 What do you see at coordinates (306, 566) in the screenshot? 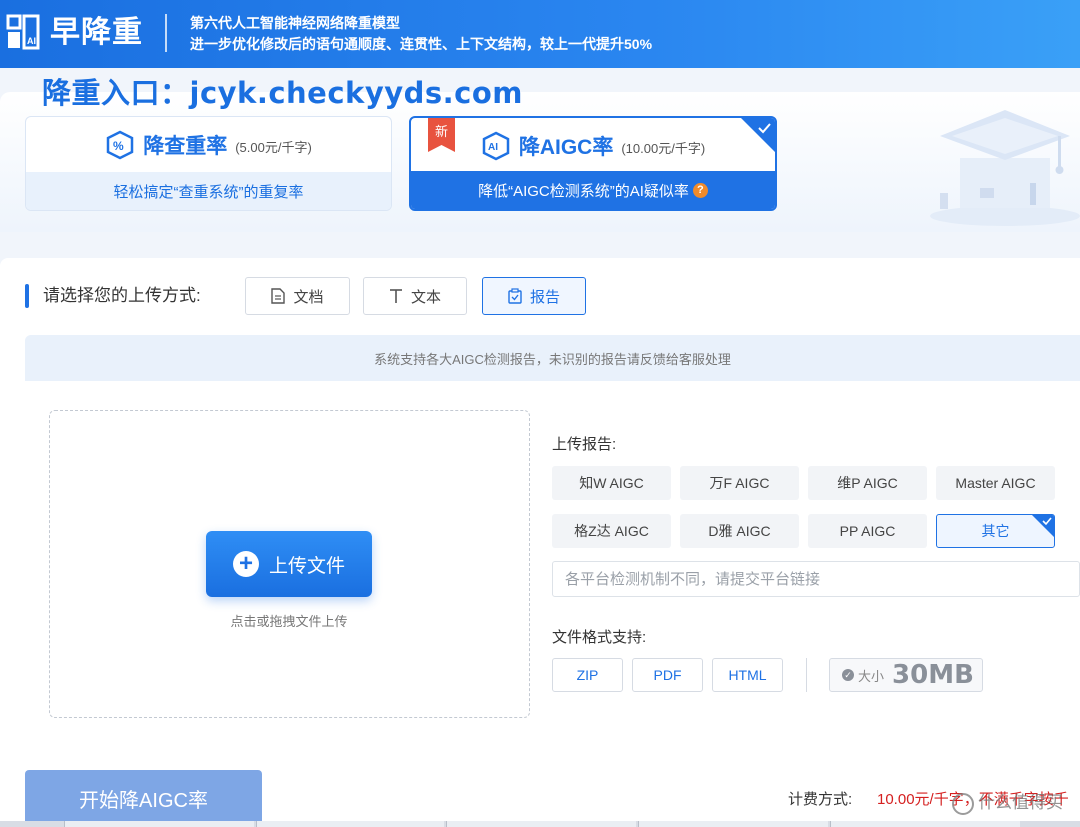
I see `upload-button-label: 上传文件` at bounding box center [306, 566].